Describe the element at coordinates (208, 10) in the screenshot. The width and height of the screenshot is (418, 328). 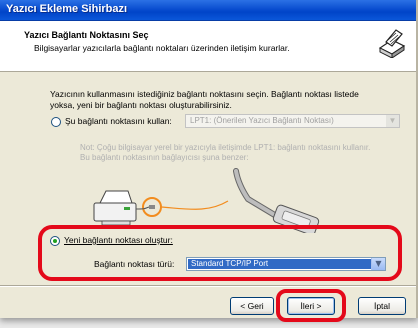
I see `title-bar: Yazıcı Ekleme Sihirbazı` at that location.